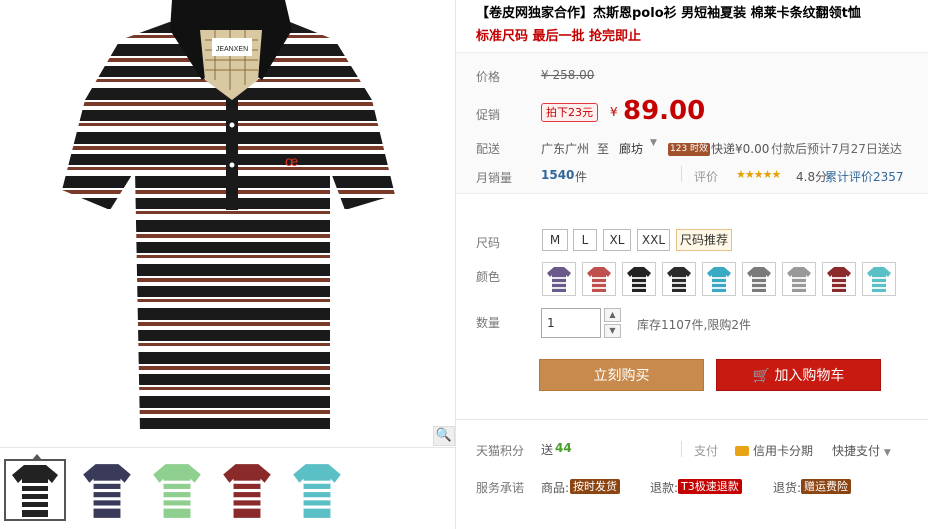  Describe the element at coordinates (710, 486) in the screenshot. I see `service-refund-tag: T3极速退款` at that location.